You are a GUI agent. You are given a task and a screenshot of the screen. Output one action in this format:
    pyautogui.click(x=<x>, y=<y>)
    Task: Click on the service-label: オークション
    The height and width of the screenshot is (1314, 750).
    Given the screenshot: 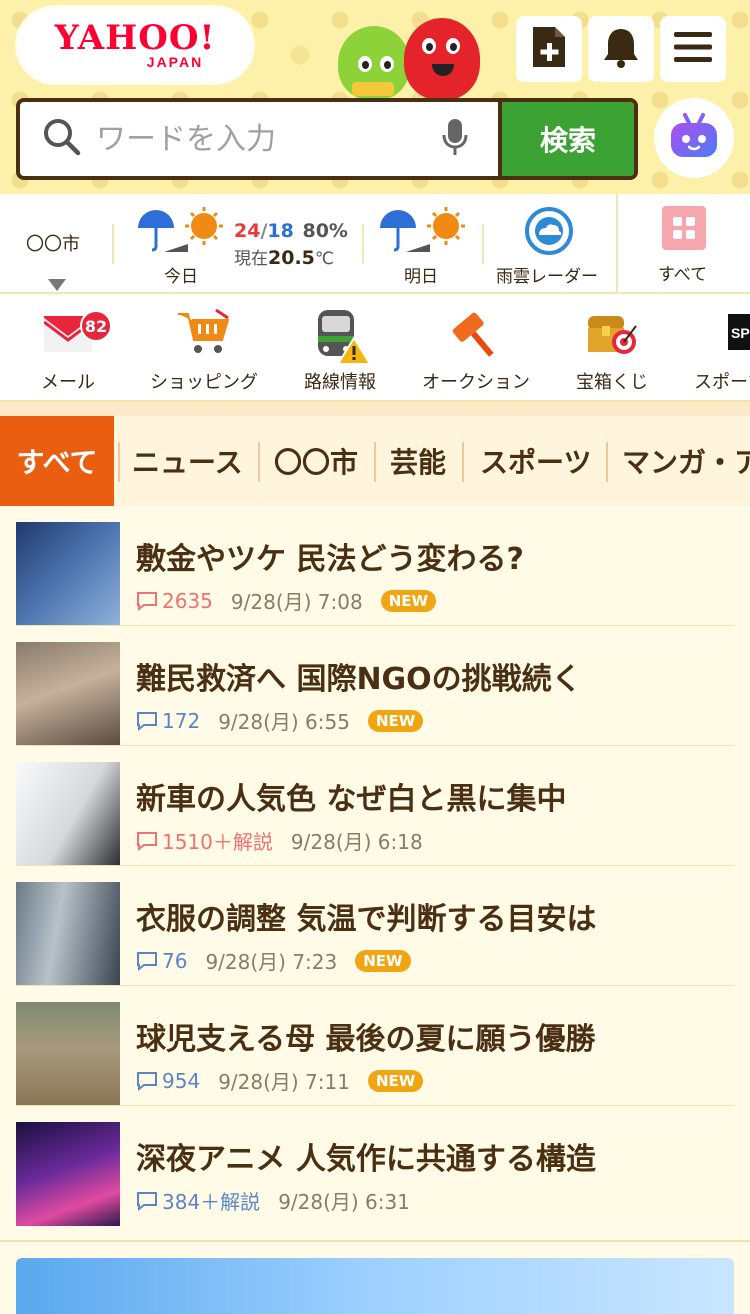 What is the action you would take?
    pyautogui.click(x=476, y=382)
    